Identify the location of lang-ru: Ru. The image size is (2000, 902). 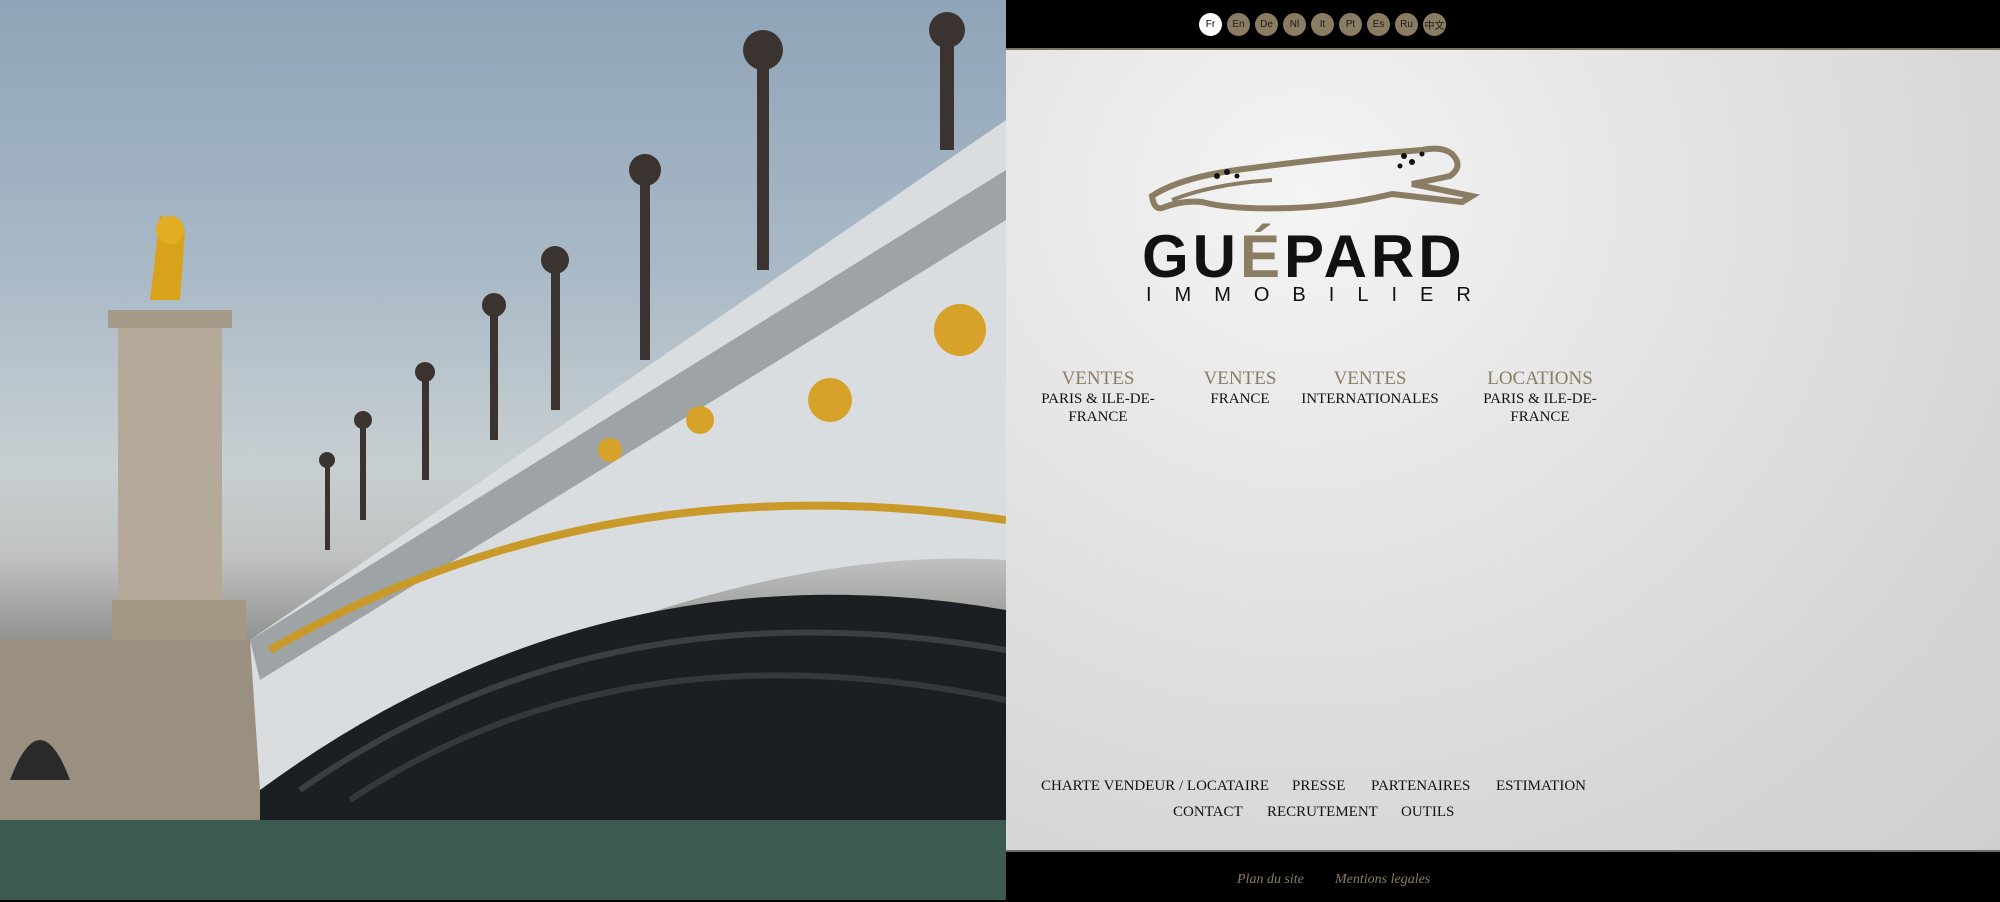
(1406, 24).